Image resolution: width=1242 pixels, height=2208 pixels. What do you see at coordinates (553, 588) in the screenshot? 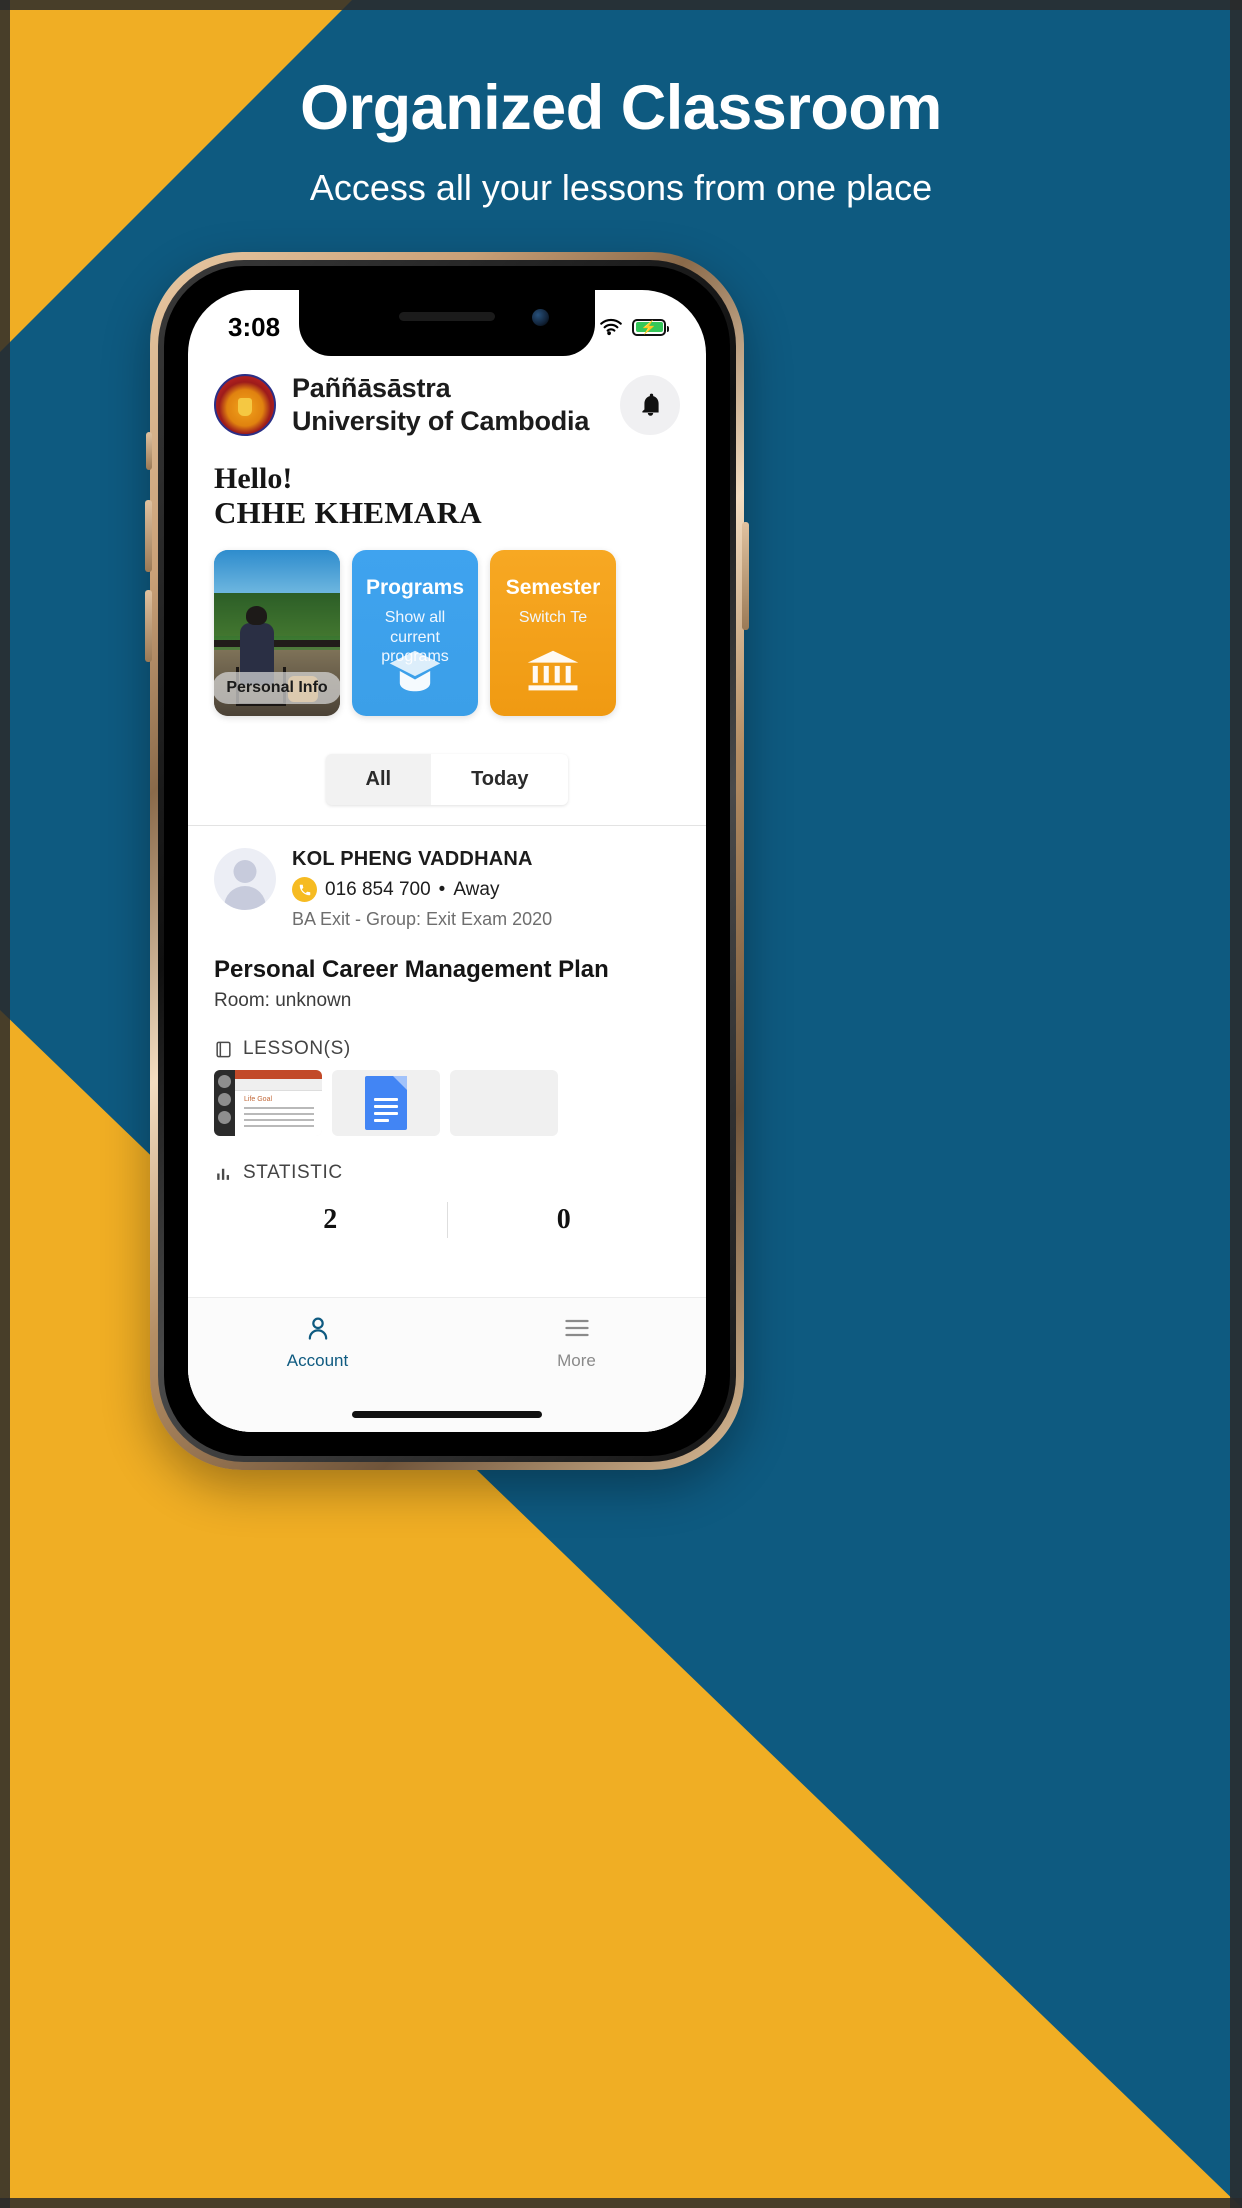
I see `card-semester-title: Semester` at bounding box center [553, 588].